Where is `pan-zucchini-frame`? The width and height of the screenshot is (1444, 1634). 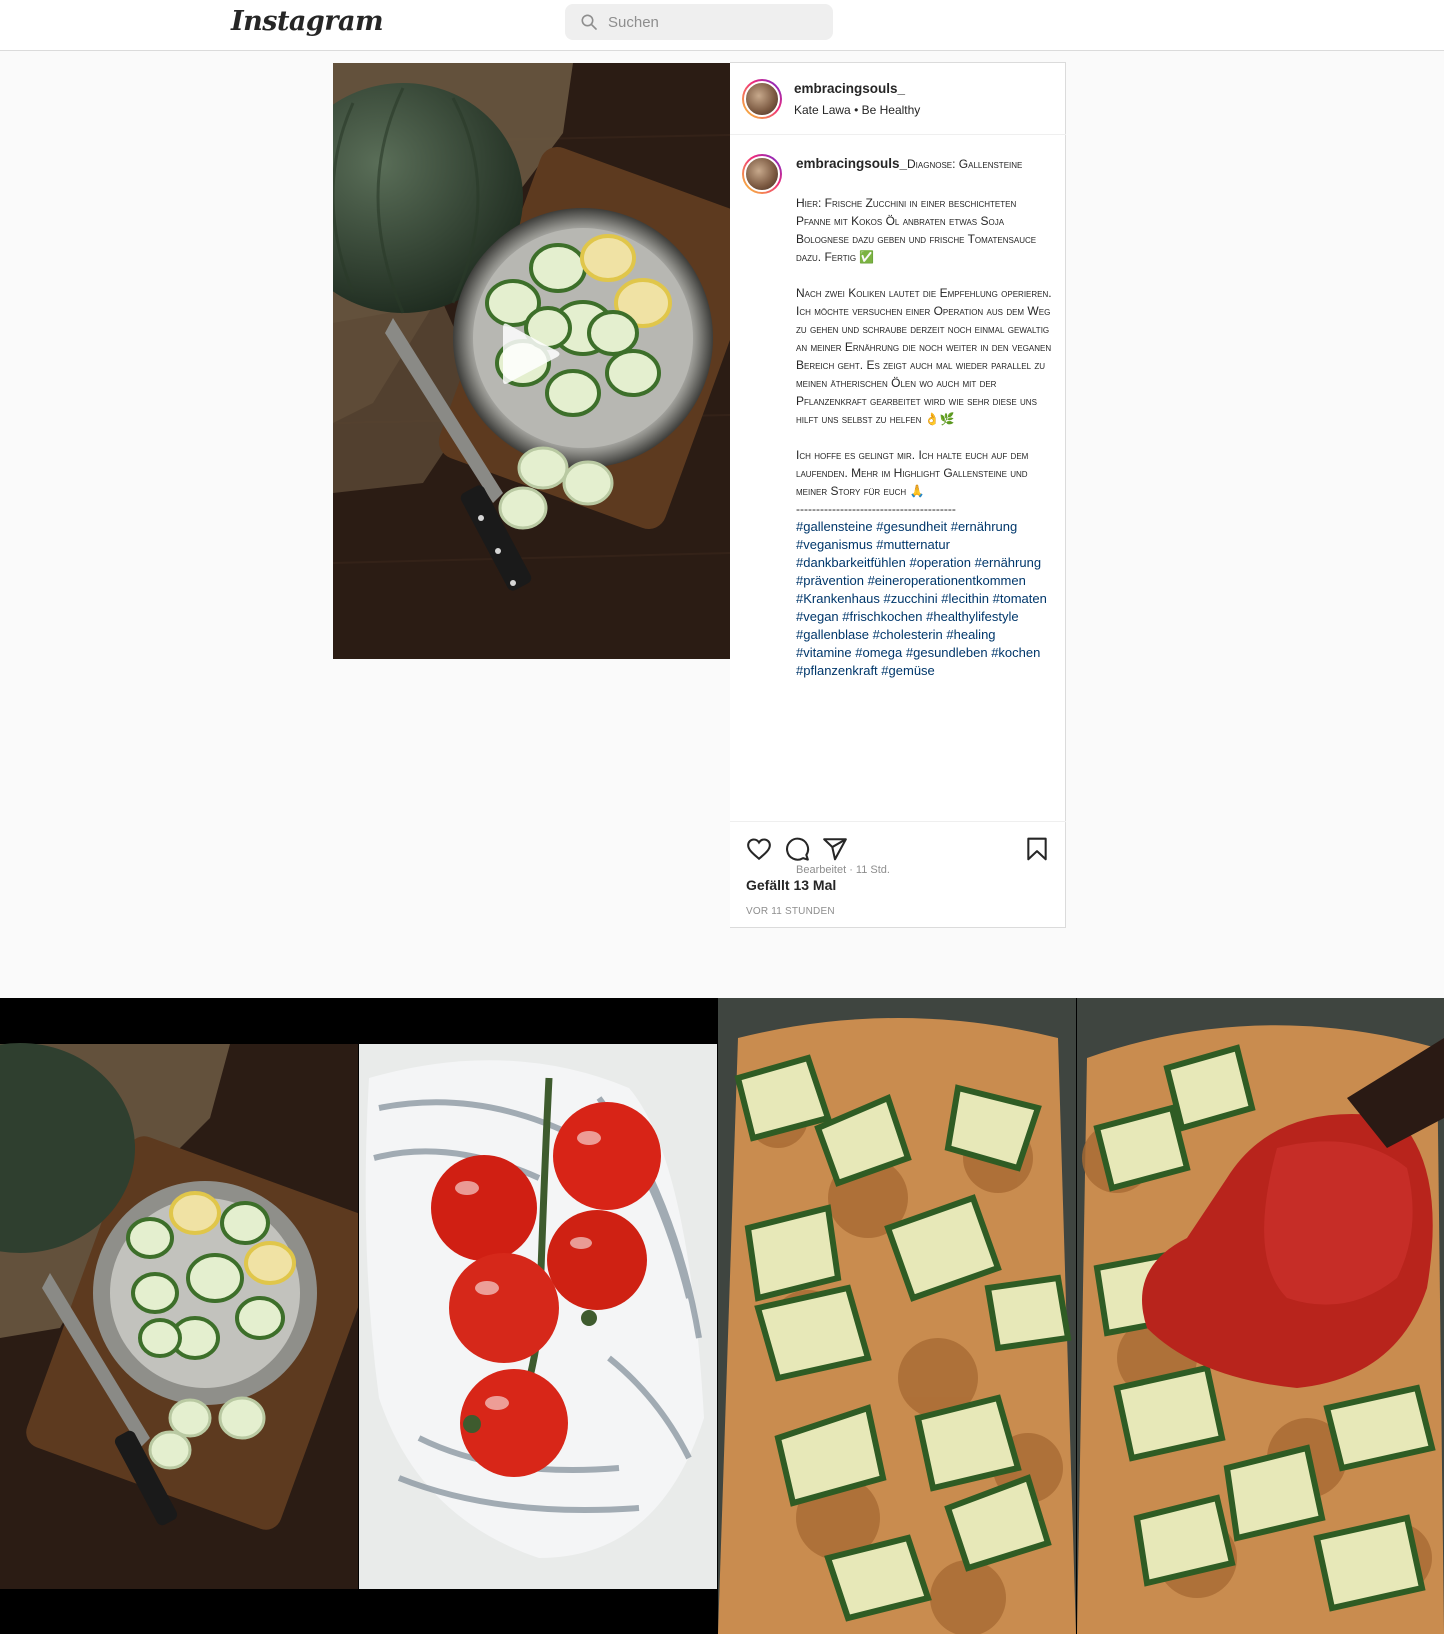
pan-zucchini-frame is located at coordinates (897, 1316).